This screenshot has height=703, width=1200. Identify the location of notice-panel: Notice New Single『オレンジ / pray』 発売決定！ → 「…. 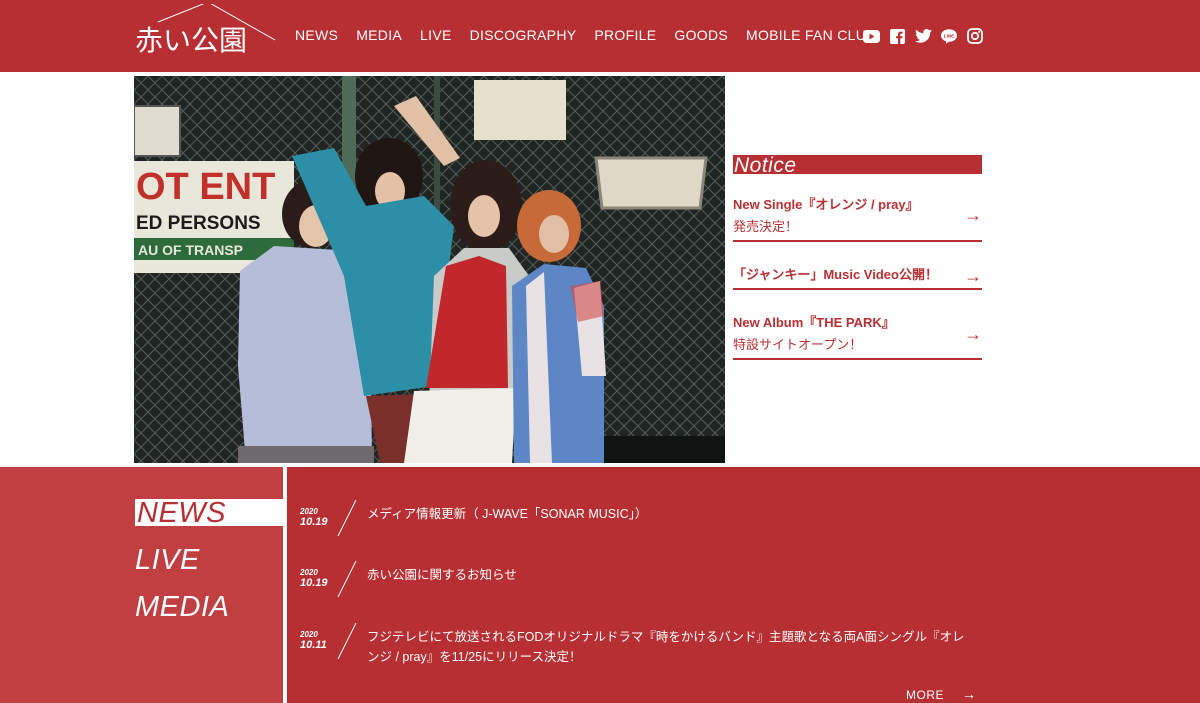
(857, 257).